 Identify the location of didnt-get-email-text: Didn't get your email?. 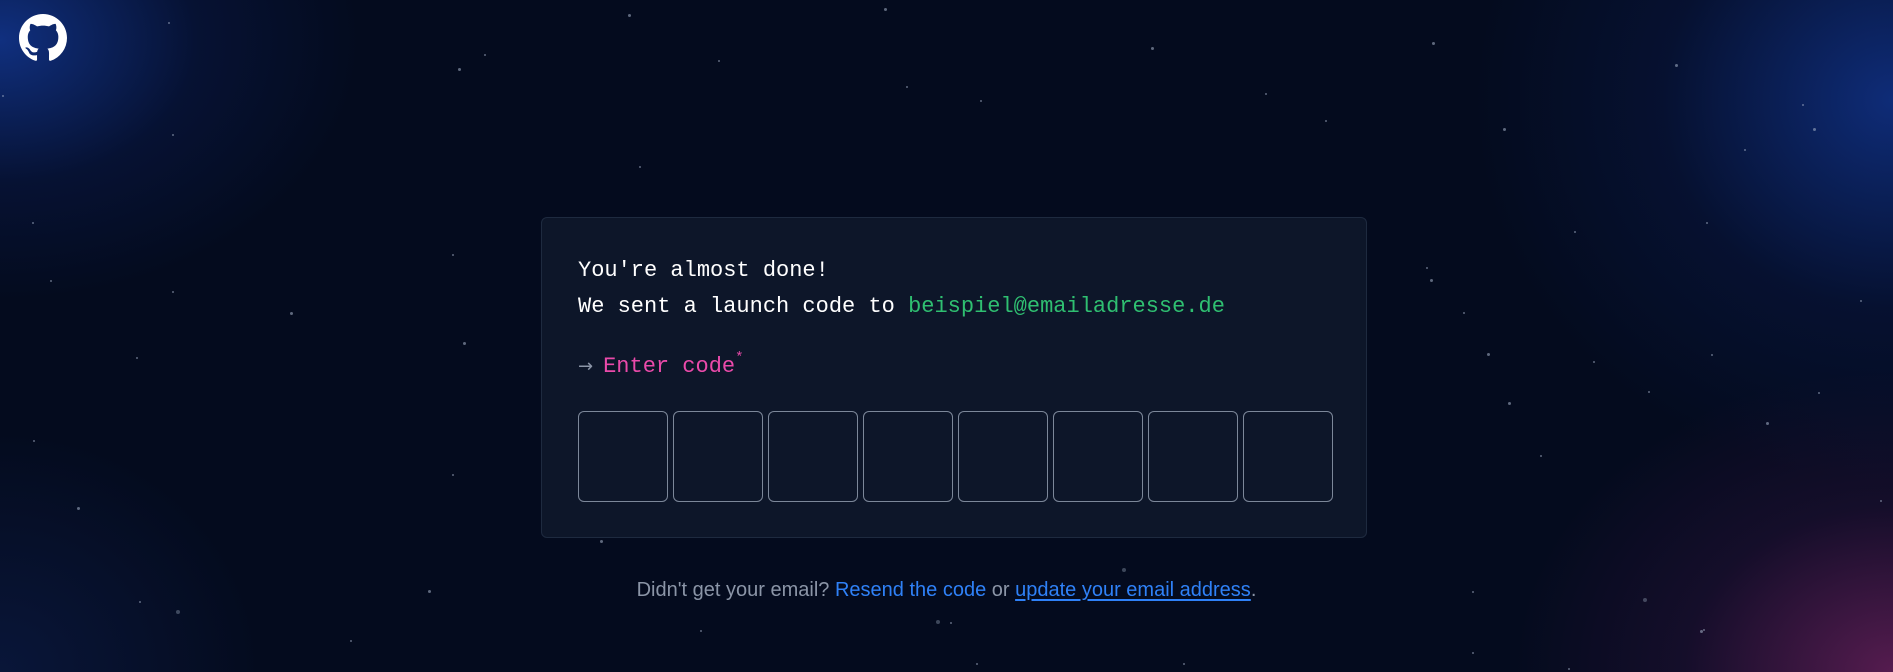
(735, 590).